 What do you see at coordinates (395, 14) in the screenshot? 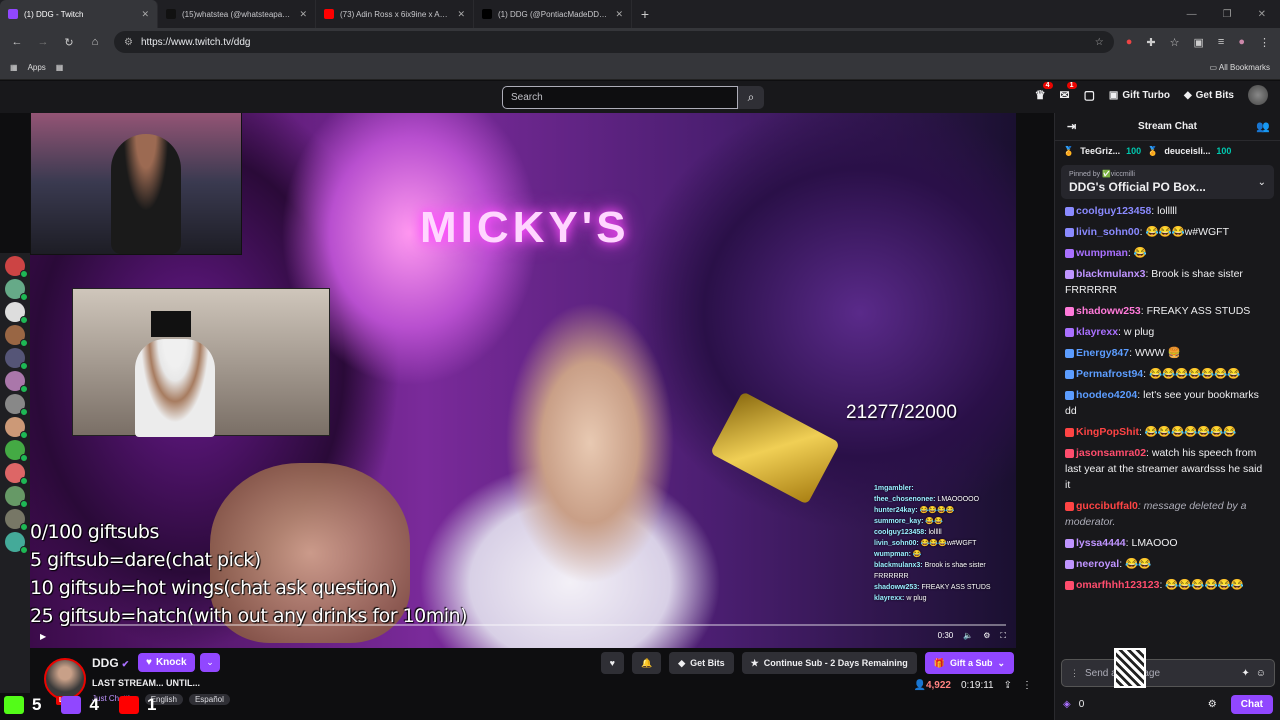
I see `browser-tab: (73) Adin Ross x 6ix9ine x Akad ✕` at bounding box center [395, 14].